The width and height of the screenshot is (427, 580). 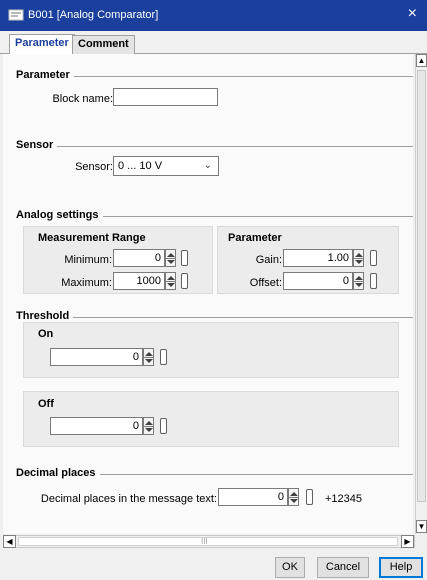 What do you see at coordinates (213, 15) in the screenshot?
I see `title-bar: B001 [Analog Comparator] ×` at bounding box center [213, 15].